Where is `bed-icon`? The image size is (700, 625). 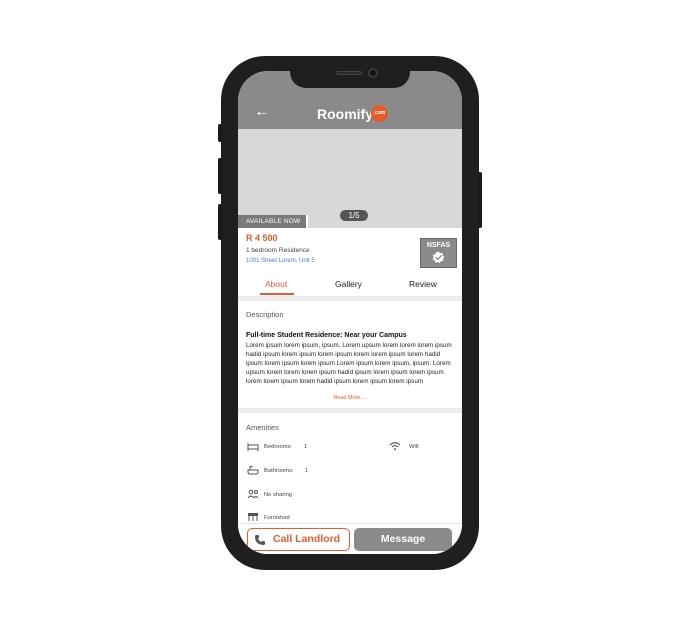 bed-icon is located at coordinates (253, 447).